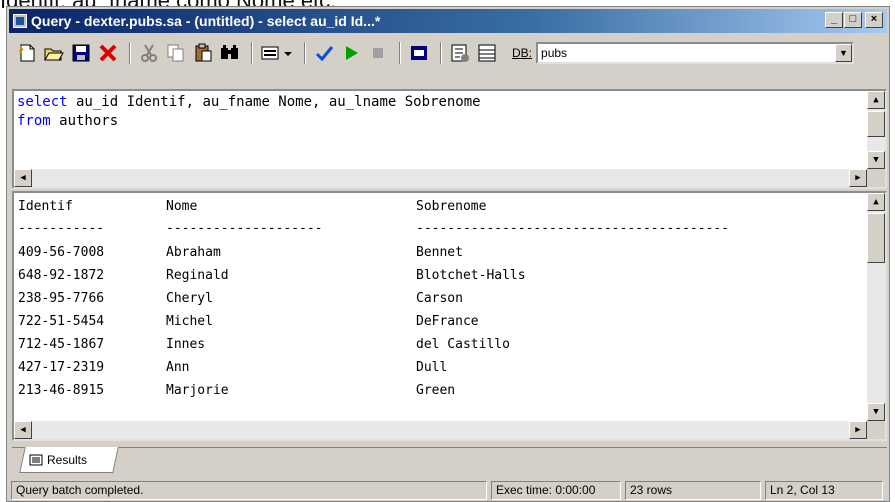 The image size is (895, 502). Describe the element at coordinates (176, 53) in the screenshot. I see `copy-icon` at that location.